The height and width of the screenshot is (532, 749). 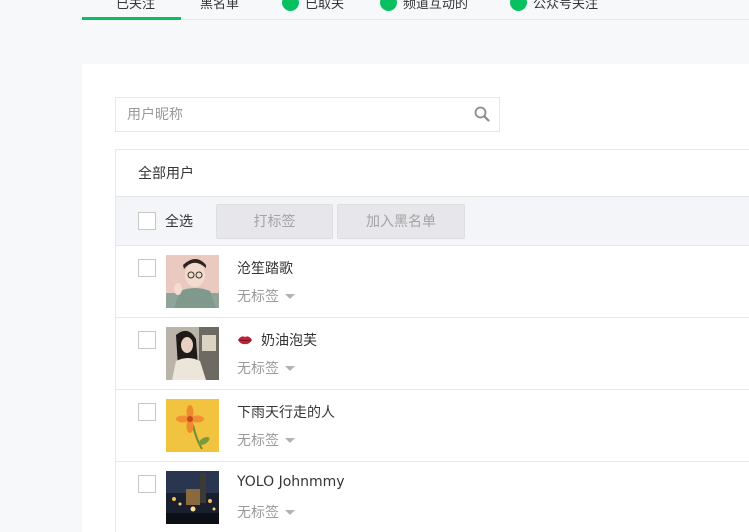 What do you see at coordinates (401, 221) in the screenshot?
I see `add-to-blacklist-button: 加入黑名单` at bounding box center [401, 221].